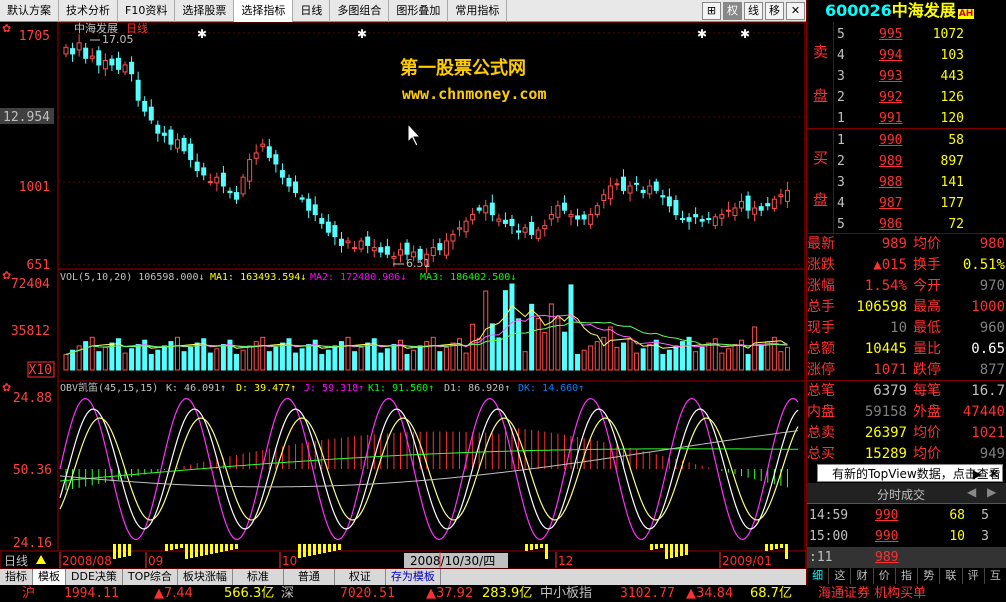  I want to click on zx-change: ▲34.84, so click(710, 593).